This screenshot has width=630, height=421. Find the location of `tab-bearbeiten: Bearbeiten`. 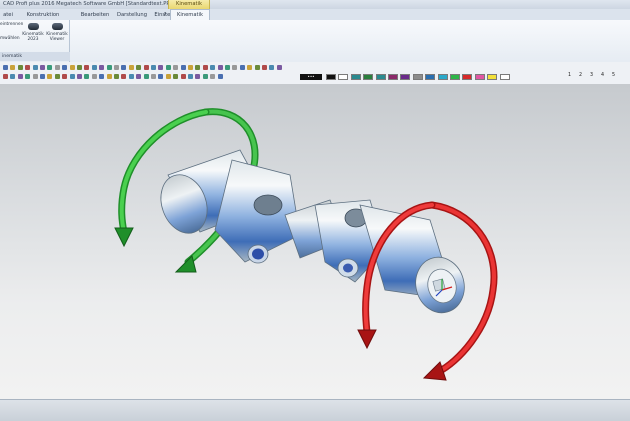

tab-bearbeiten: Bearbeiten is located at coordinates (95, 15).